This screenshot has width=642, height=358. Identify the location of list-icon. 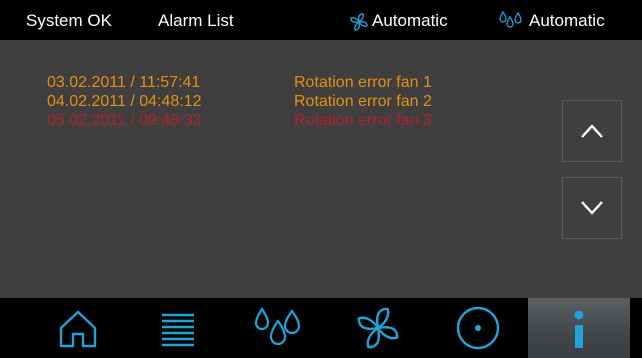
(178, 330).